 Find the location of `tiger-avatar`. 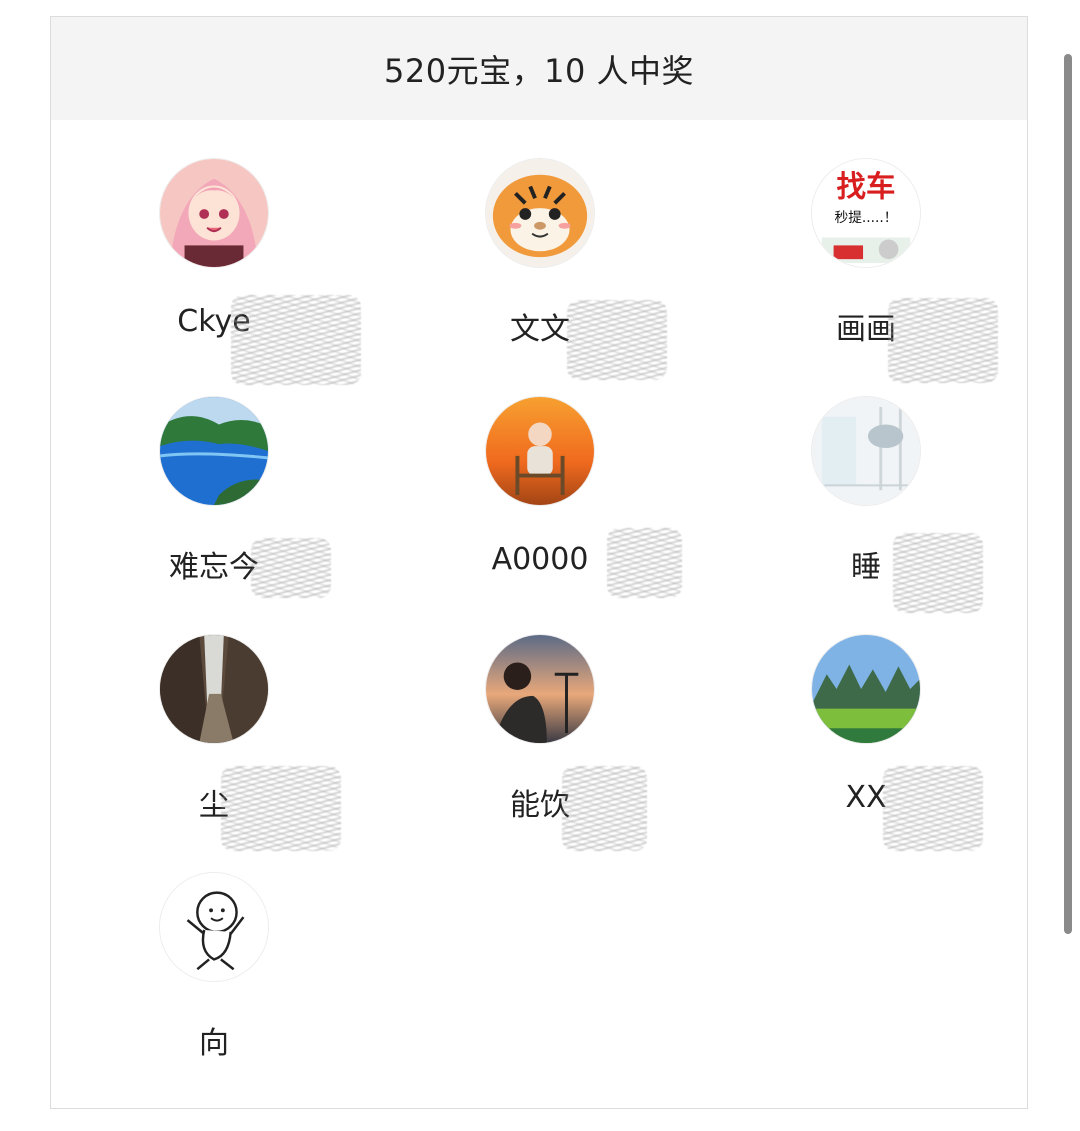

tiger-avatar is located at coordinates (540, 213).